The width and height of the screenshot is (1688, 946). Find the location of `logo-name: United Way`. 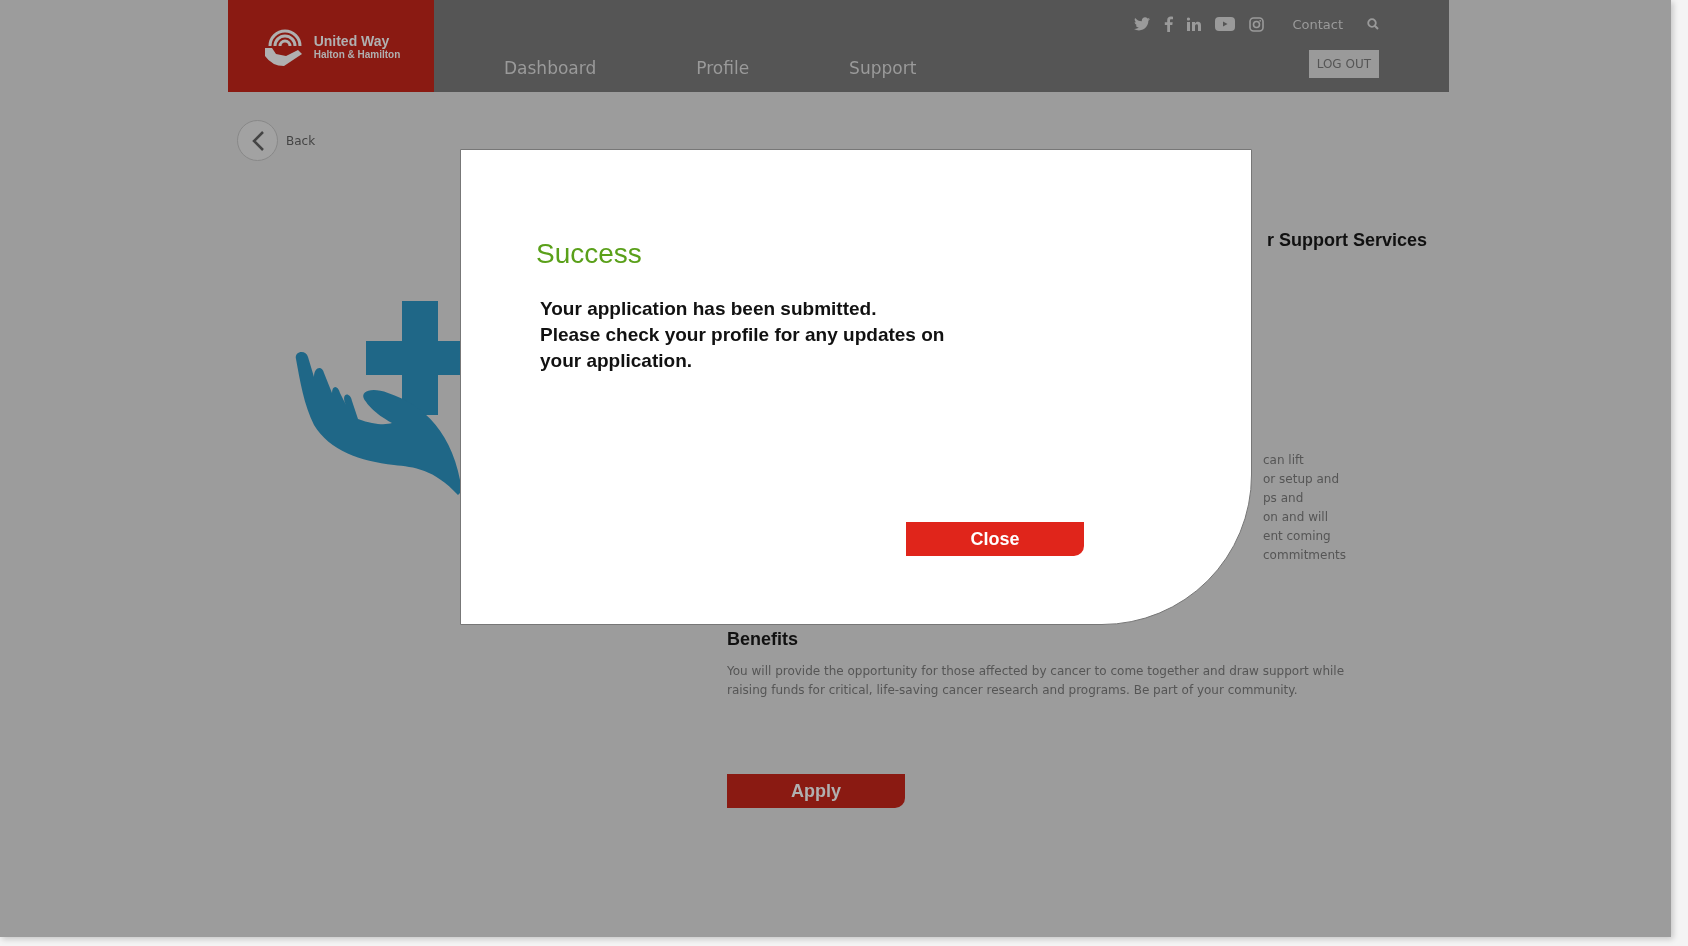

logo-name: United Way is located at coordinates (352, 40).